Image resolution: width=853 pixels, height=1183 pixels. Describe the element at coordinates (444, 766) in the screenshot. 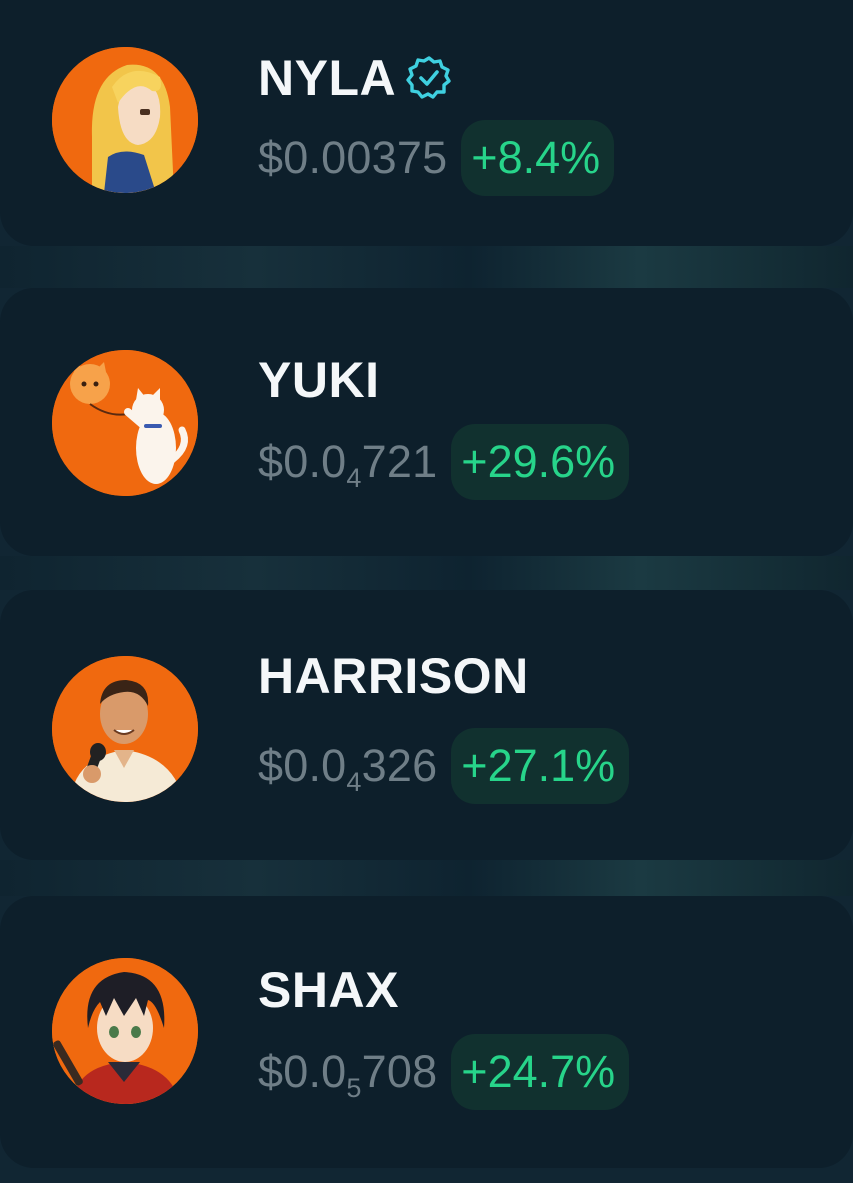

I see `price-row: $0.04326 +27.1%` at that location.